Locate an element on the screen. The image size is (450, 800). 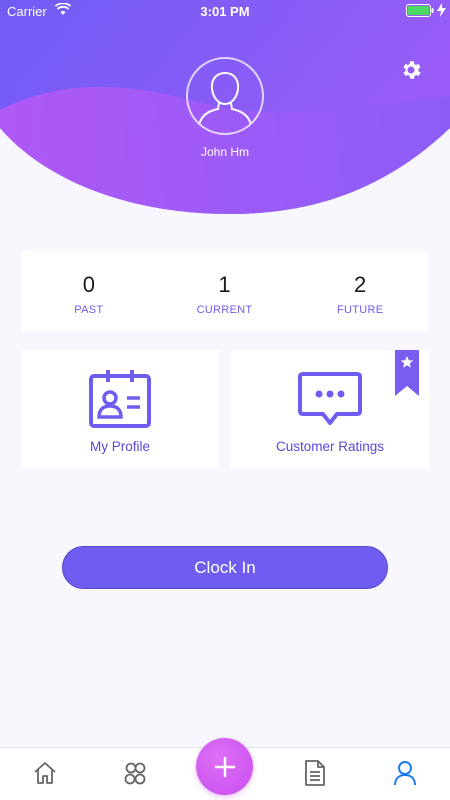
tab-team is located at coordinates (135, 773).